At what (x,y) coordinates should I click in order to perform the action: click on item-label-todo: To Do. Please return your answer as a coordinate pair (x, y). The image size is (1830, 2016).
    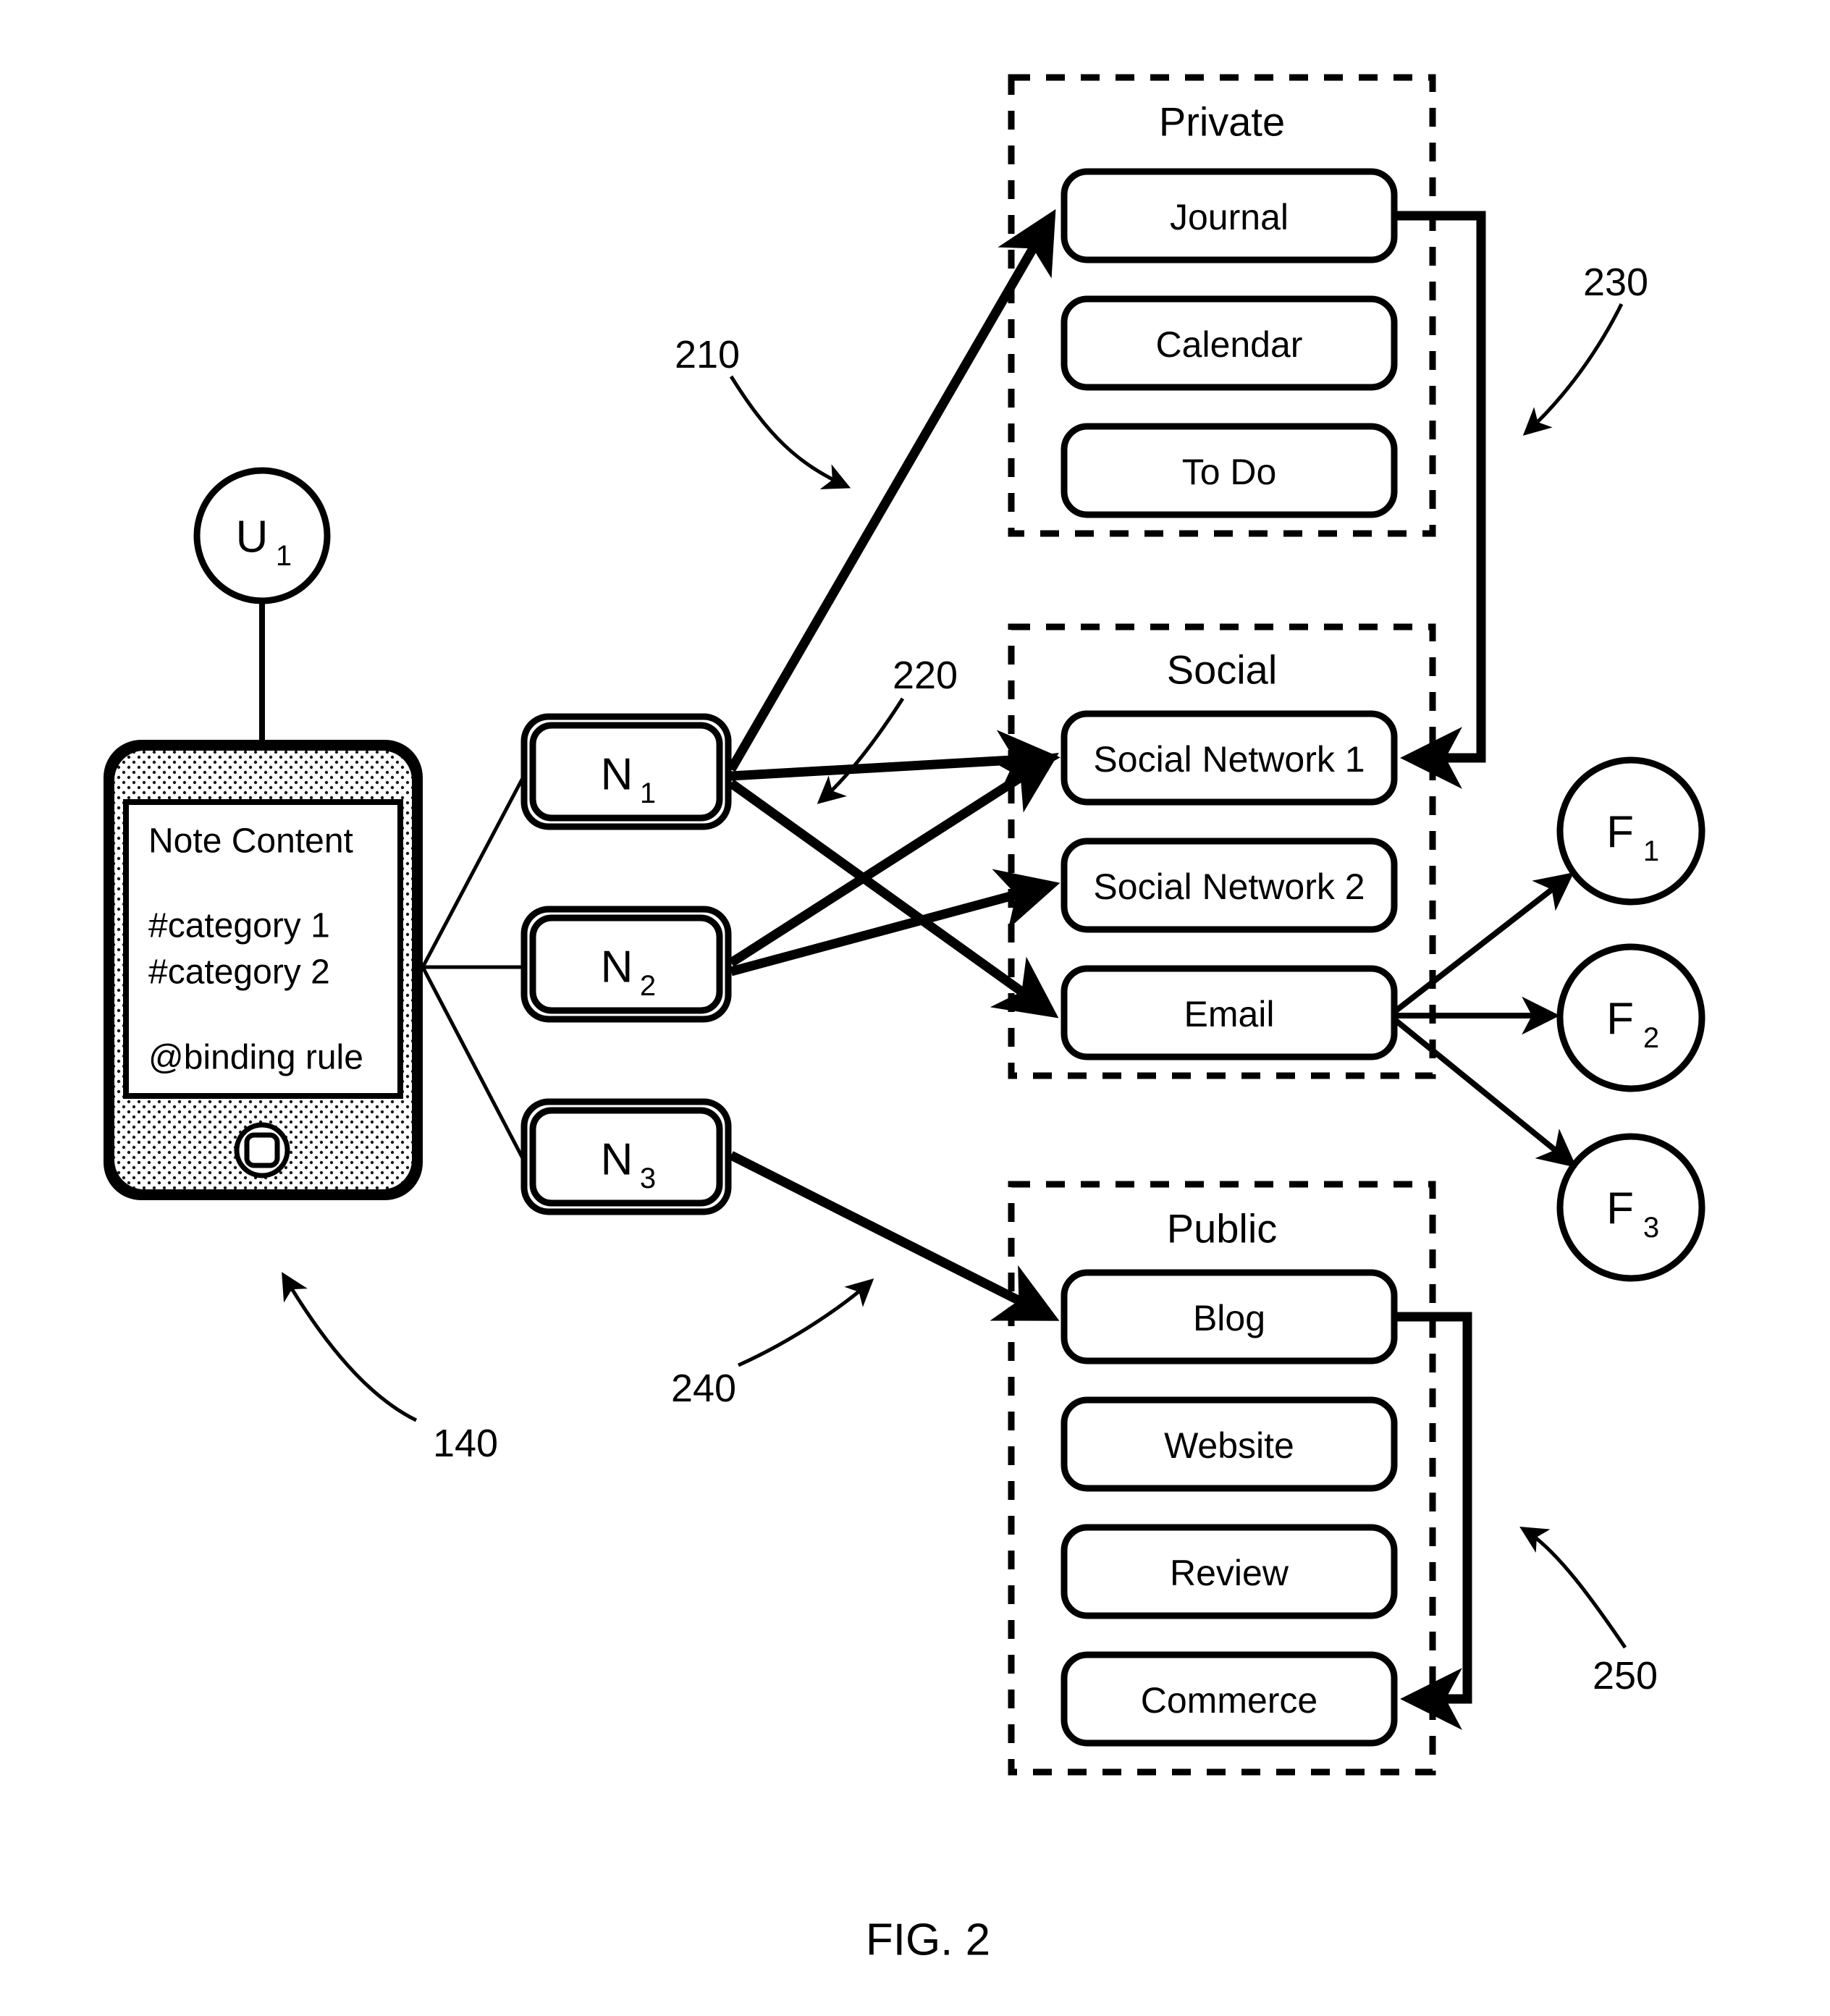
    Looking at the image, I should click on (1229, 472).